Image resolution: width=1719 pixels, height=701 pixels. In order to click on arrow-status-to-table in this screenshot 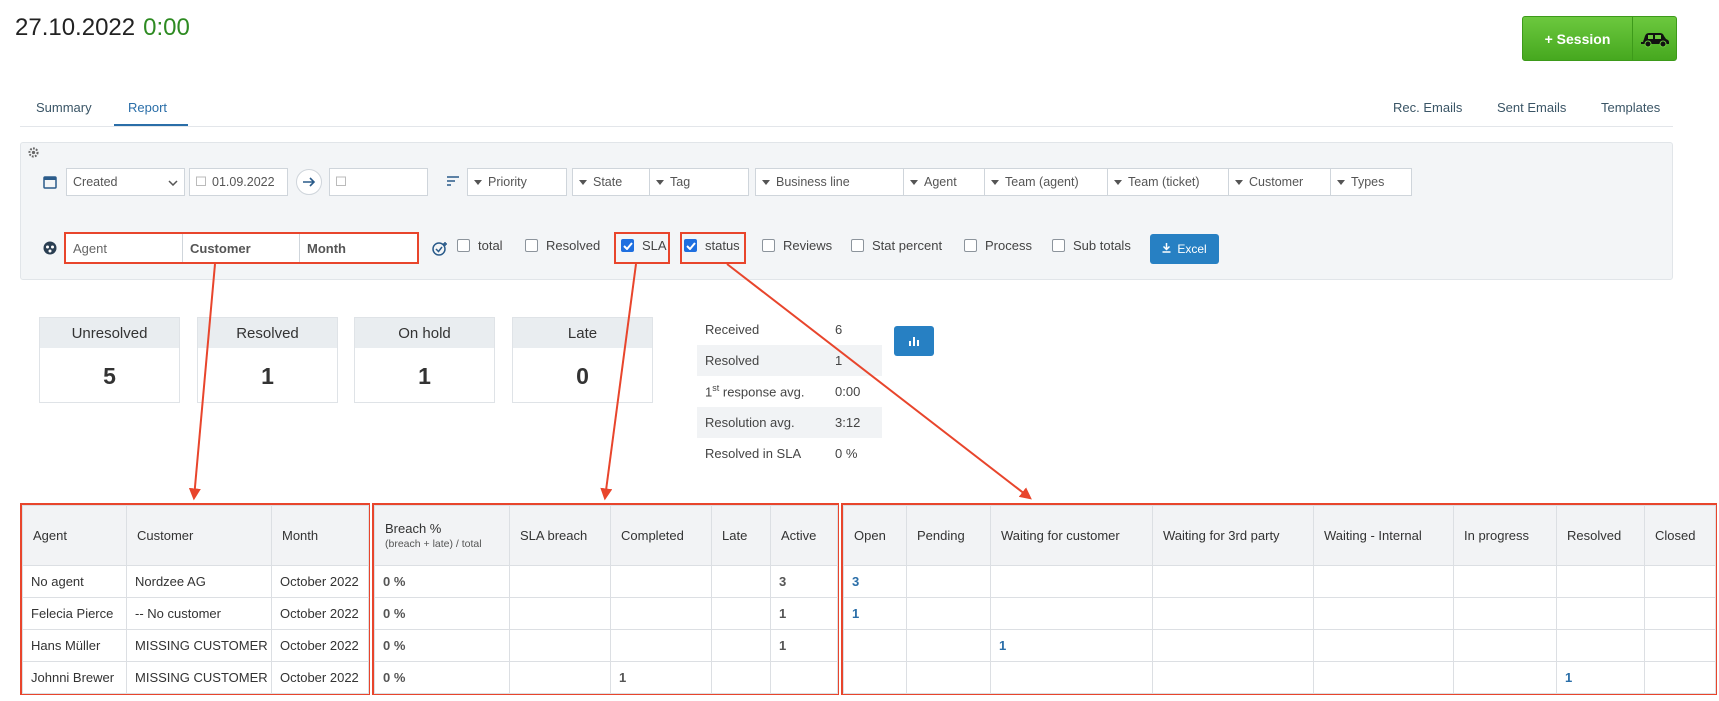, I will do `click(879, 381)`.